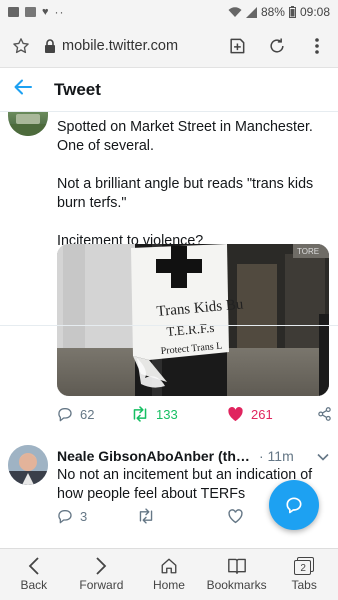 This screenshot has width=338, height=600. What do you see at coordinates (30, 12) in the screenshot?
I see `gallery-icon` at bounding box center [30, 12].